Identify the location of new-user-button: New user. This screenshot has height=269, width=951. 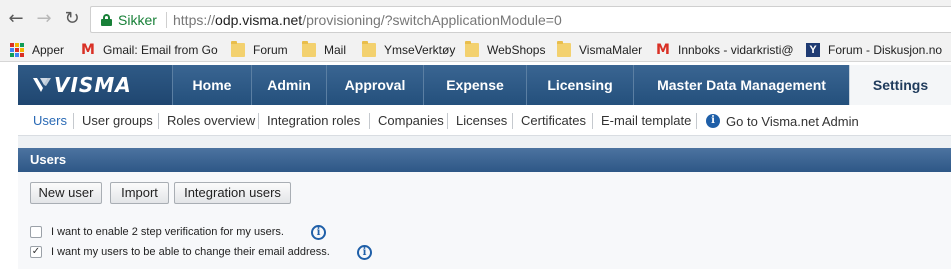
(66, 193).